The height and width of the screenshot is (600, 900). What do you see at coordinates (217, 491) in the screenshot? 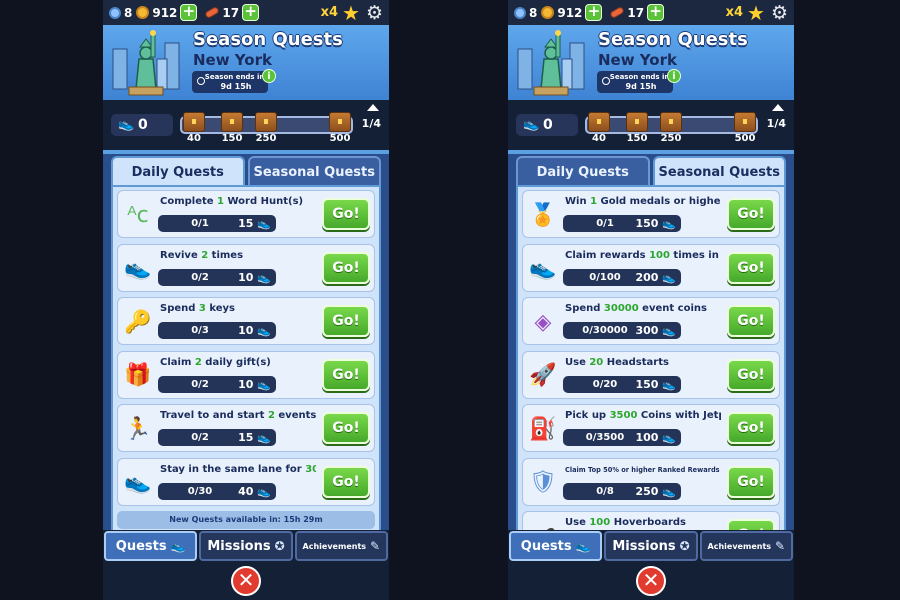
I see `quest-progress-bar: 0/30 40 👟` at bounding box center [217, 491].